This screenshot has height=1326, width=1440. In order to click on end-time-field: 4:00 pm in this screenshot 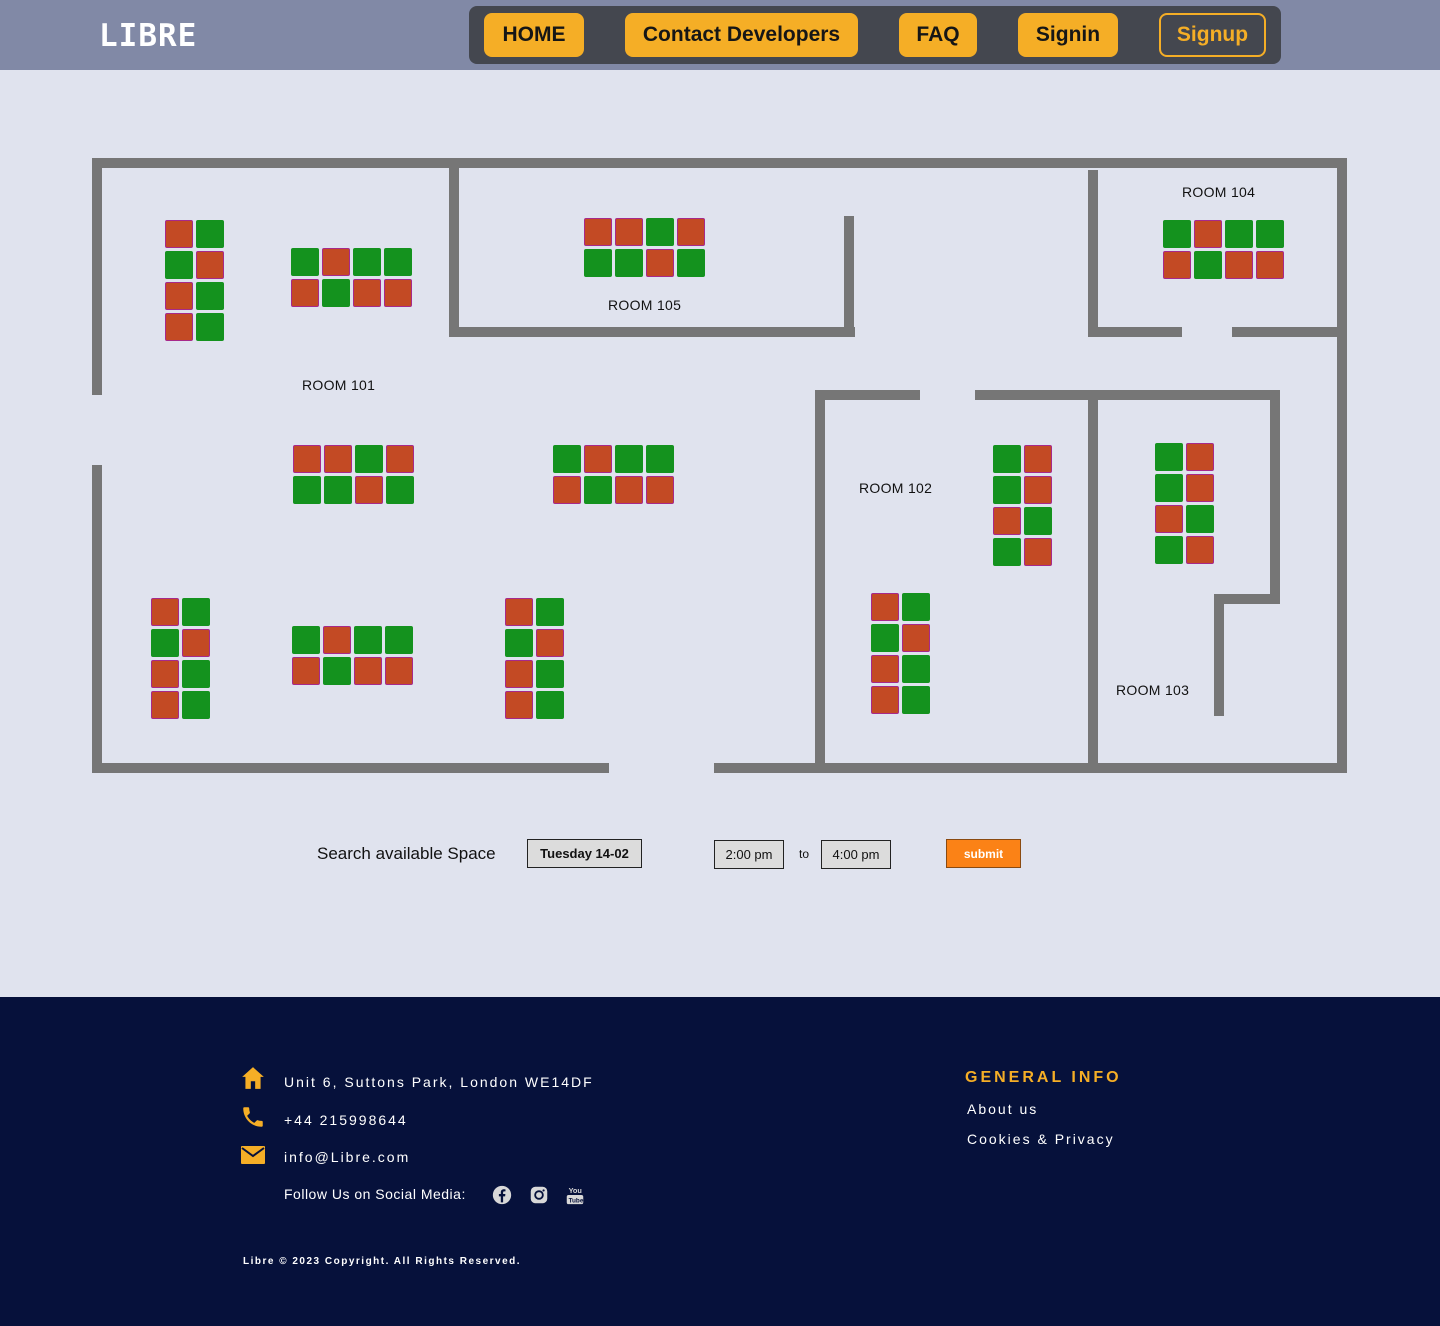, I will do `click(856, 854)`.